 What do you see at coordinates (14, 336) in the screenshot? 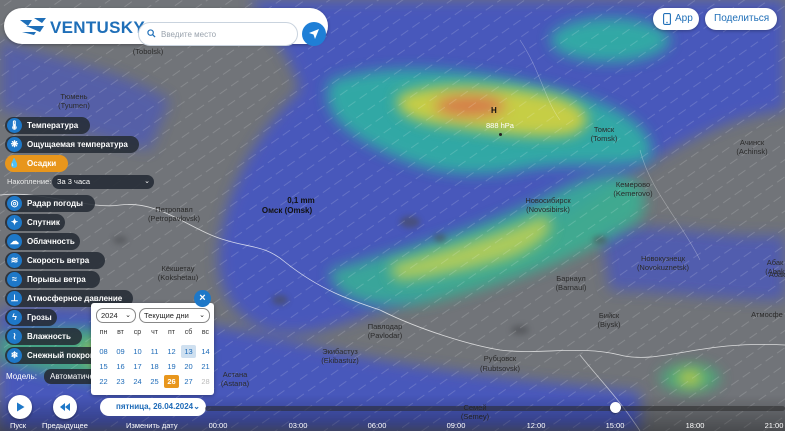
I see `humidity-icon: ≀` at bounding box center [14, 336].